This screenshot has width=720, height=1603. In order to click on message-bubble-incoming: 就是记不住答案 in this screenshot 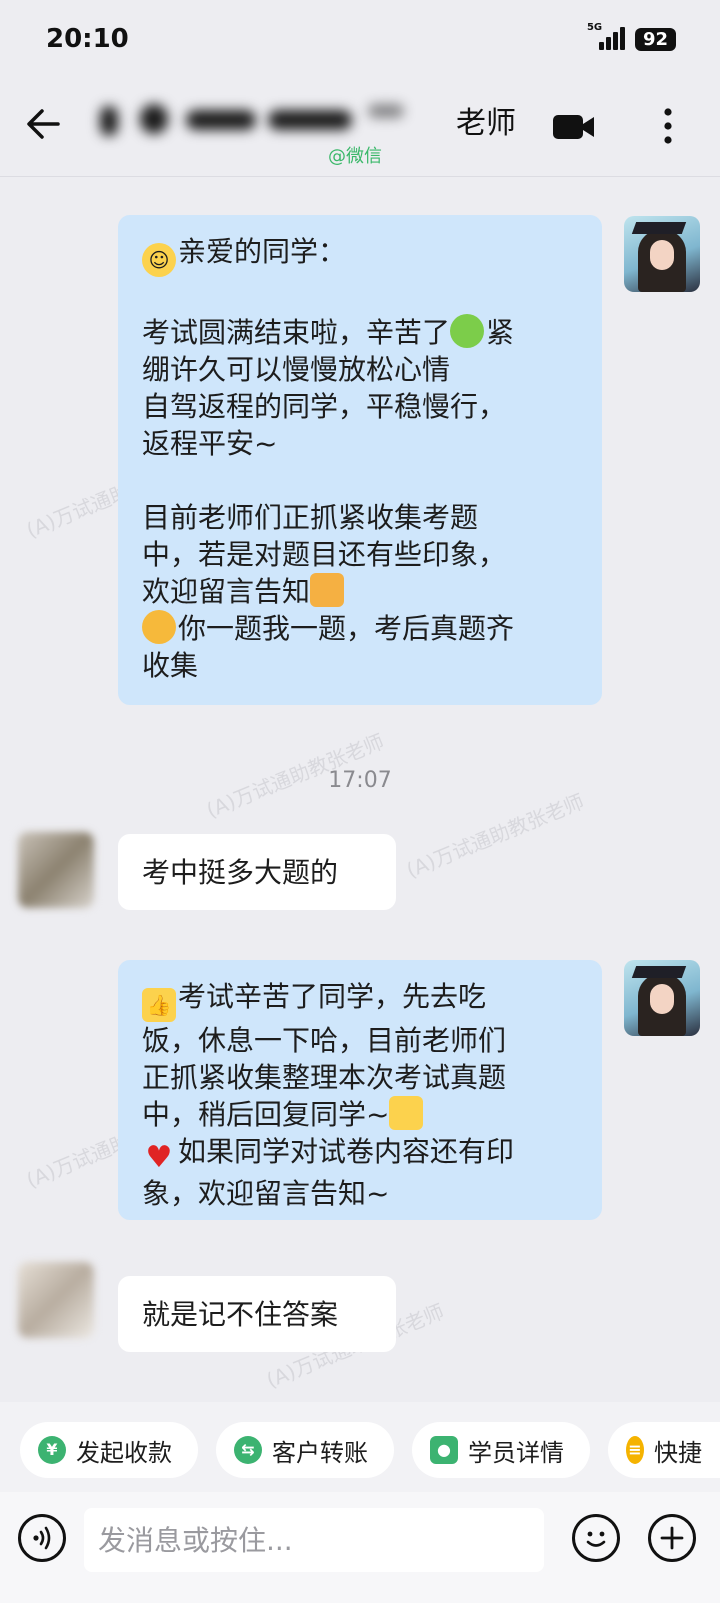, I will do `click(257, 1314)`.